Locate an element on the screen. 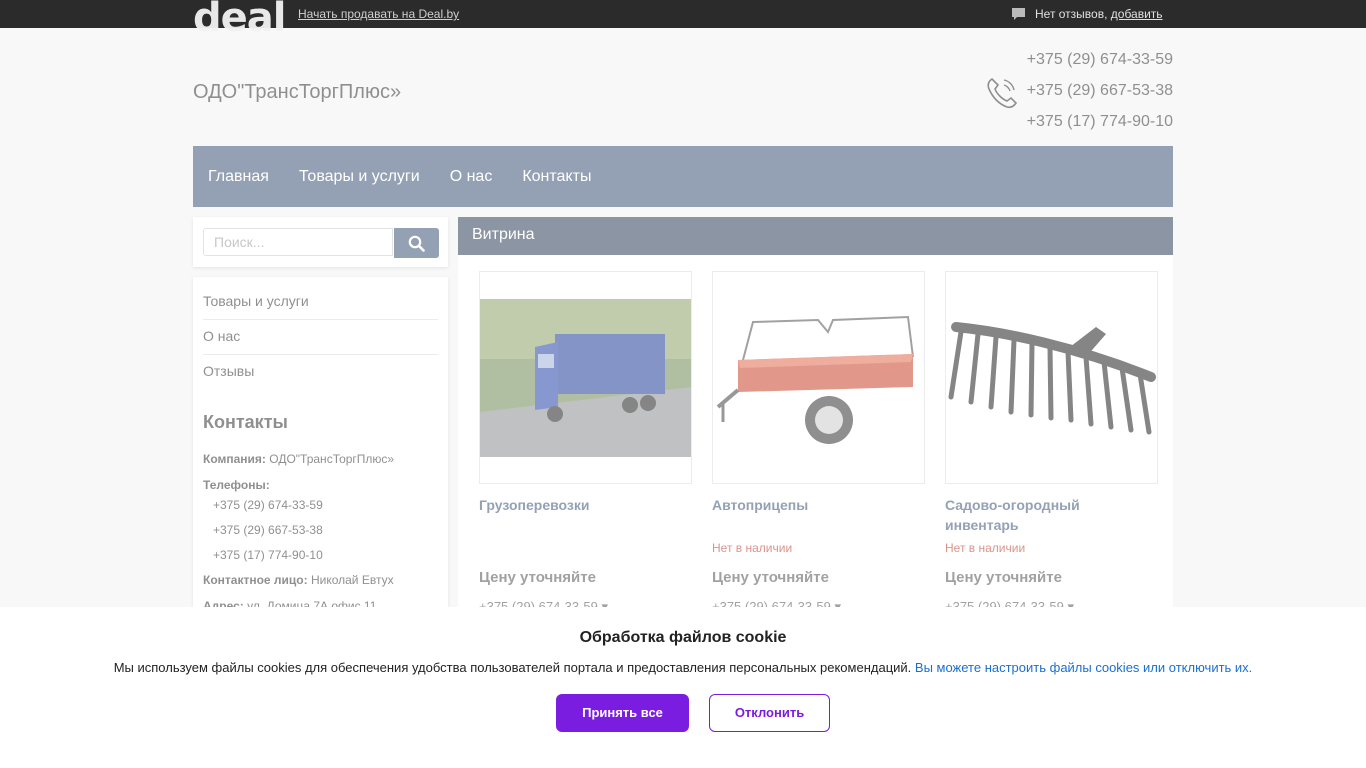  decline-button: Отклонить is located at coordinates (769, 713).